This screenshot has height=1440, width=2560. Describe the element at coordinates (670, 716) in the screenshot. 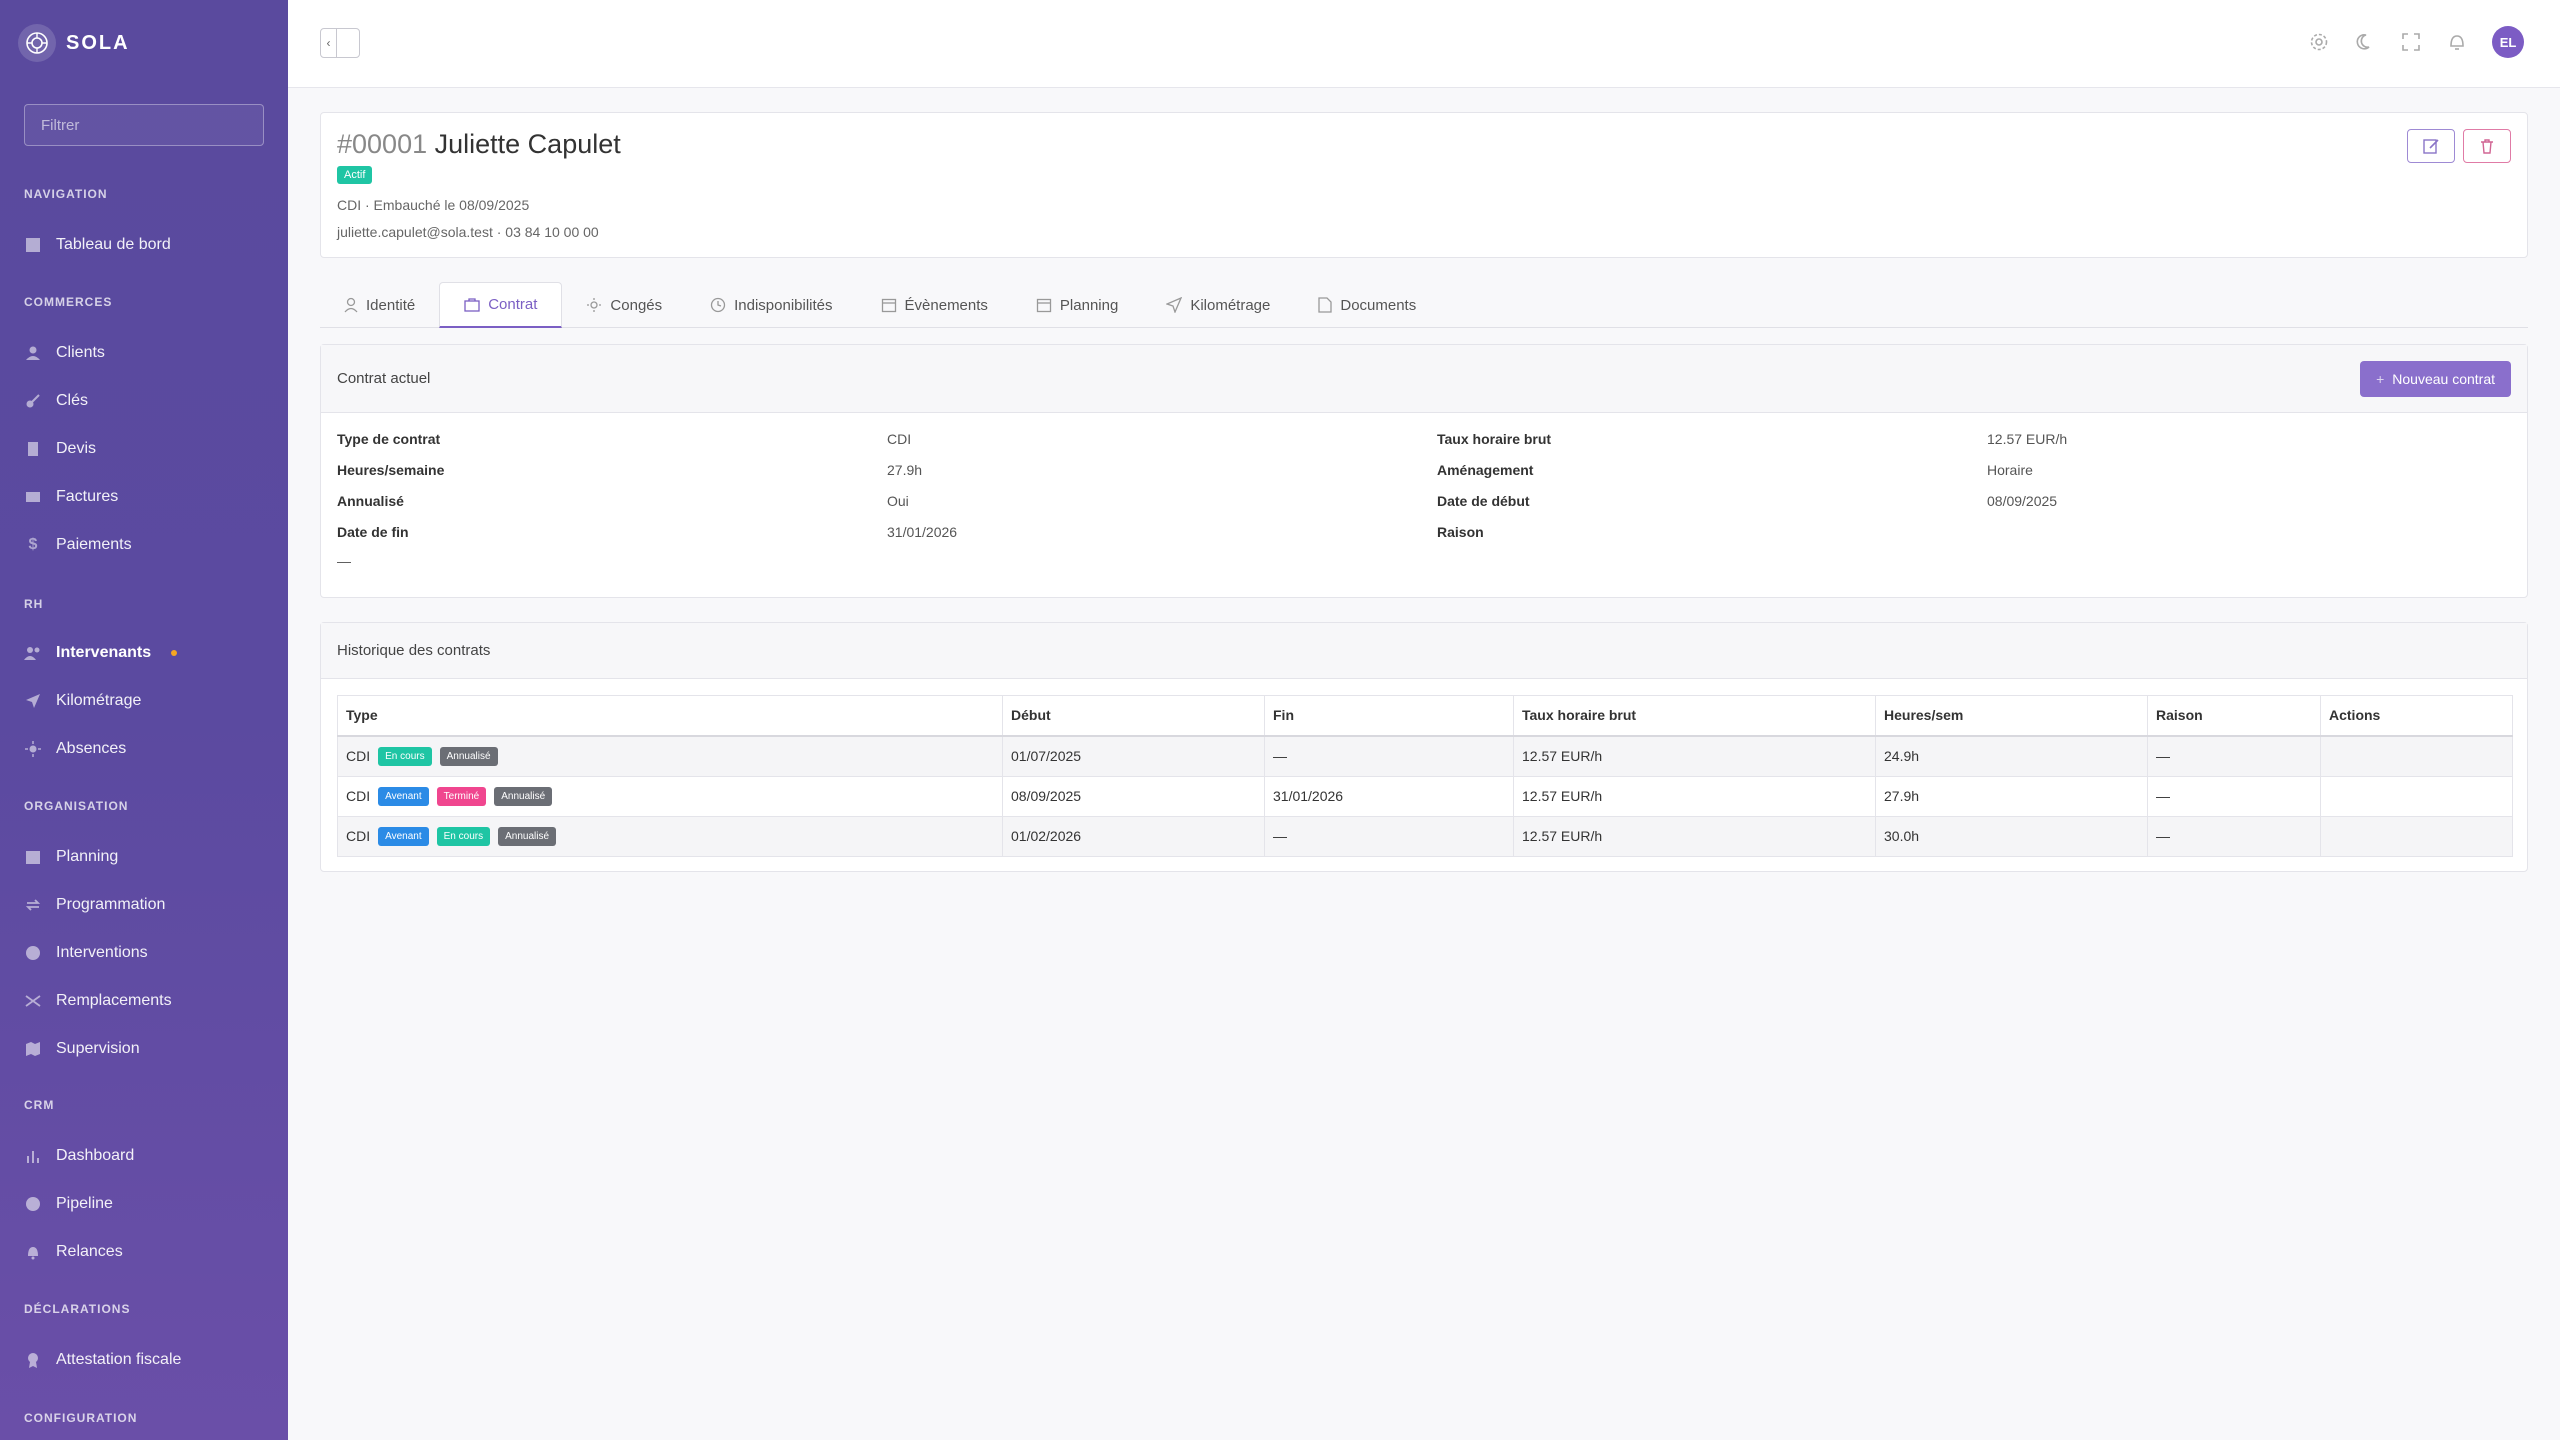

I see `column-header: Type` at that location.